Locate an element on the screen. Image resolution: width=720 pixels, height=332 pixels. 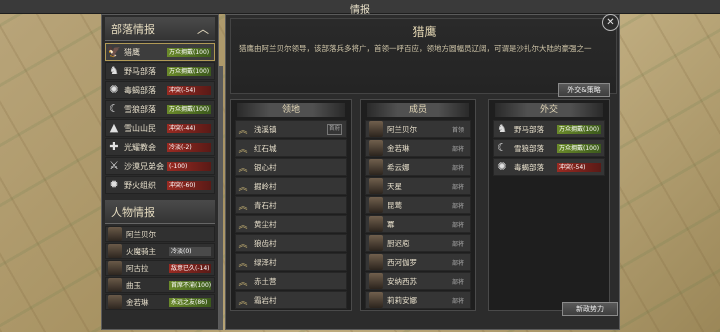
character-name: 金若琳 is located at coordinates (137, 302).